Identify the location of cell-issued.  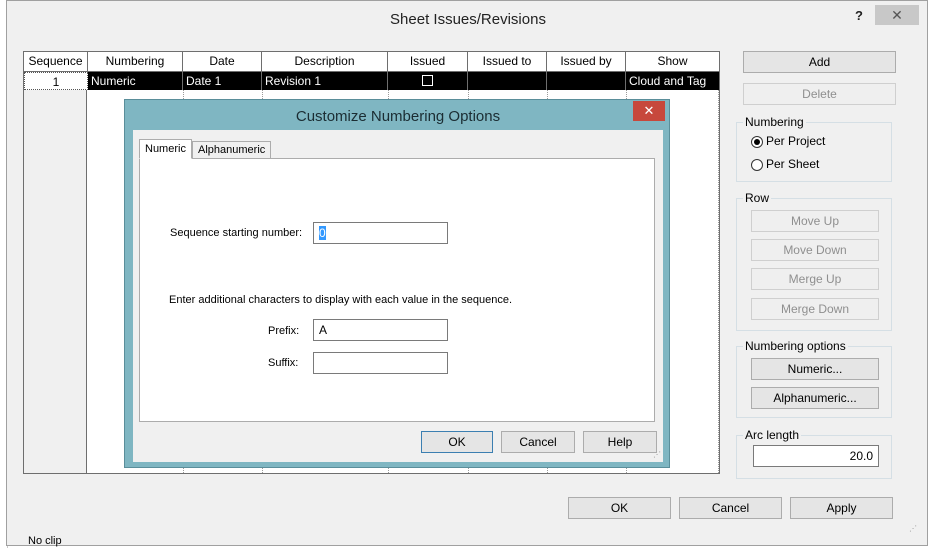
(428, 81).